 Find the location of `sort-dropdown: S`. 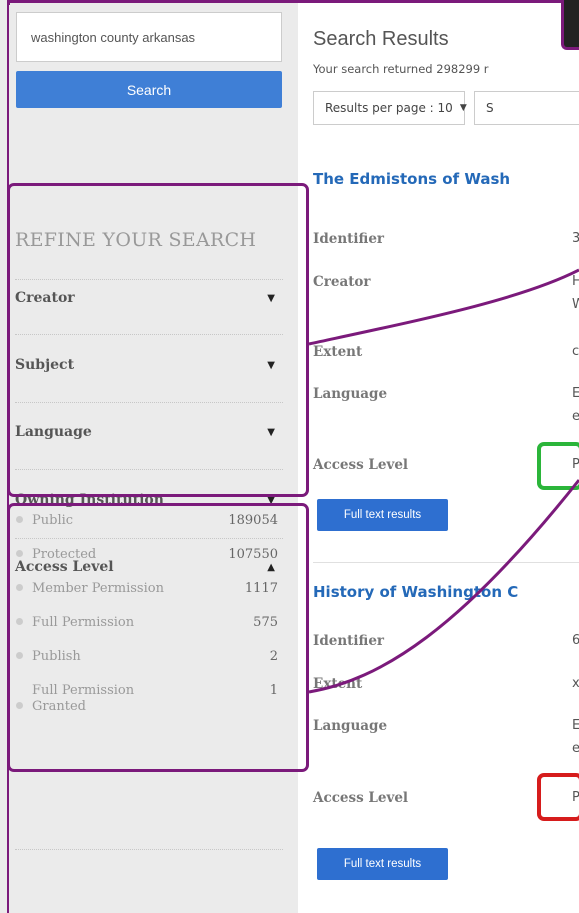

sort-dropdown: S is located at coordinates (526, 108).